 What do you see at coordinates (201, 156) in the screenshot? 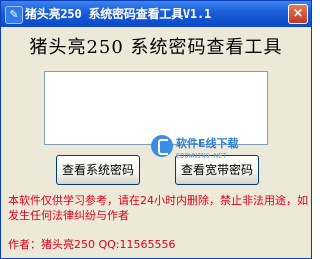
I see `watermark-subtext: EDOWNING.NET` at bounding box center [201, 156].